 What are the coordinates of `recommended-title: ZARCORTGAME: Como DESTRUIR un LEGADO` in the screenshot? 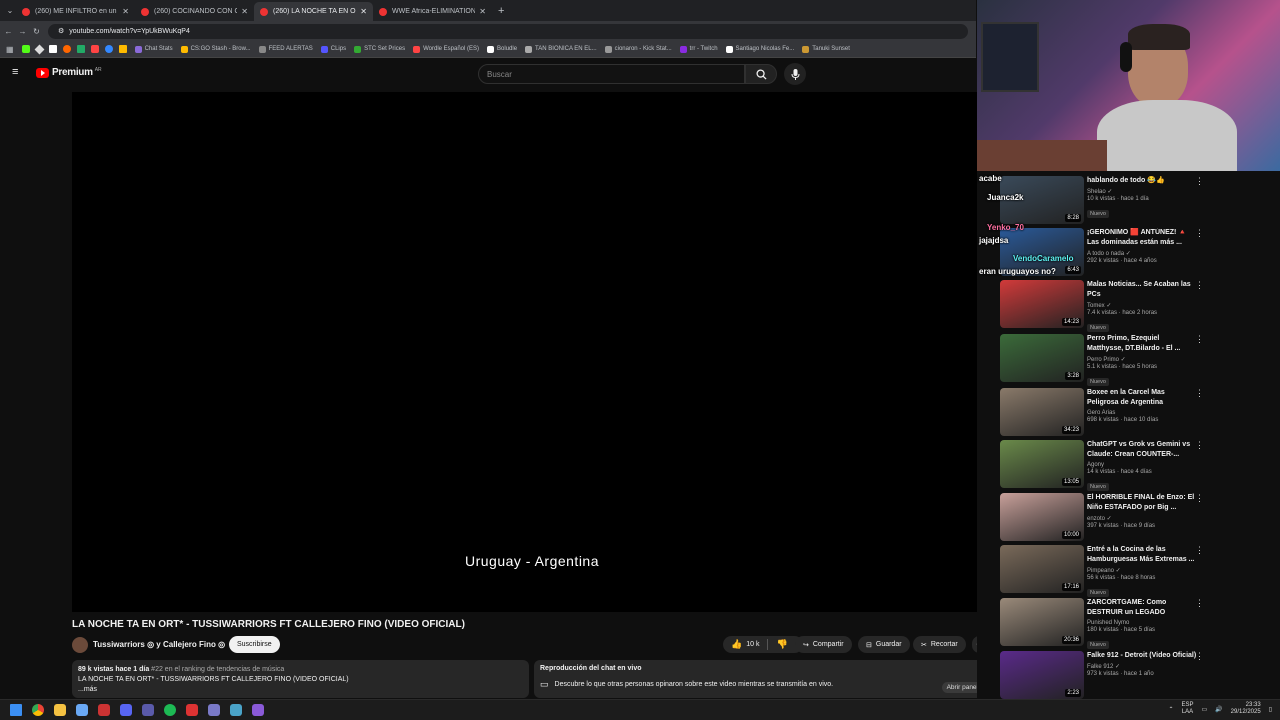 It's located at (1142, 608).